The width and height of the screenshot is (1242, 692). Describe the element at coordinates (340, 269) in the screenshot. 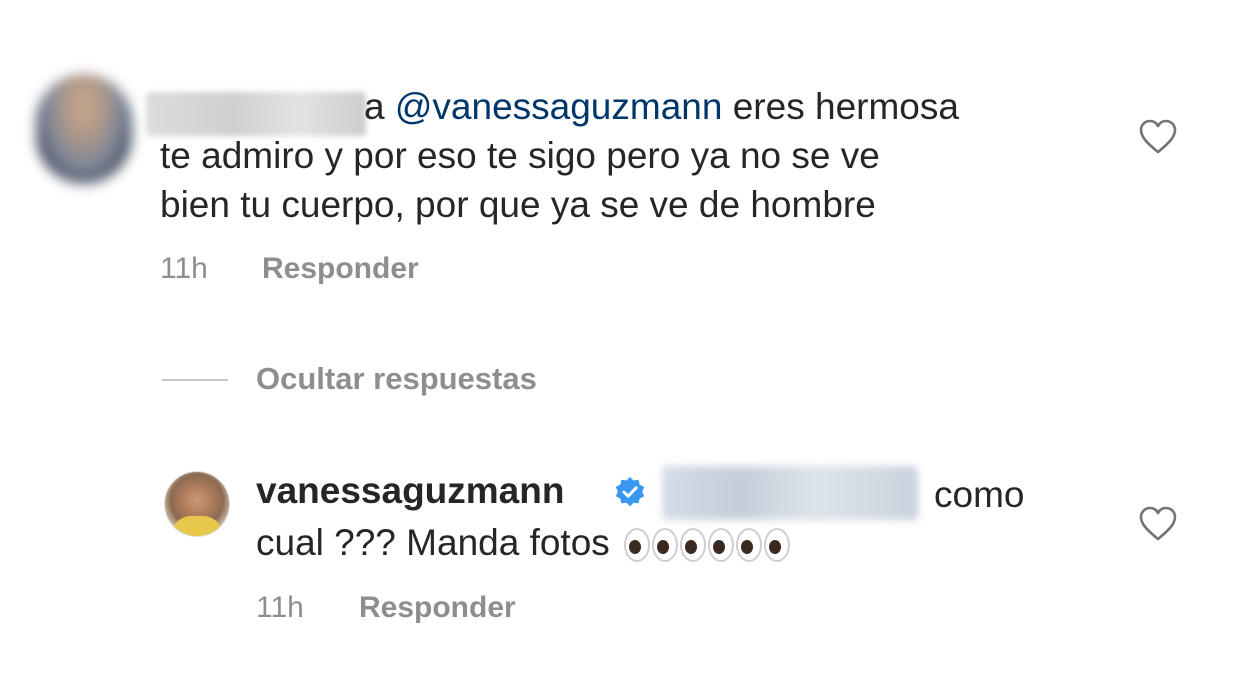

I see `reply-button: Responder` at that location.